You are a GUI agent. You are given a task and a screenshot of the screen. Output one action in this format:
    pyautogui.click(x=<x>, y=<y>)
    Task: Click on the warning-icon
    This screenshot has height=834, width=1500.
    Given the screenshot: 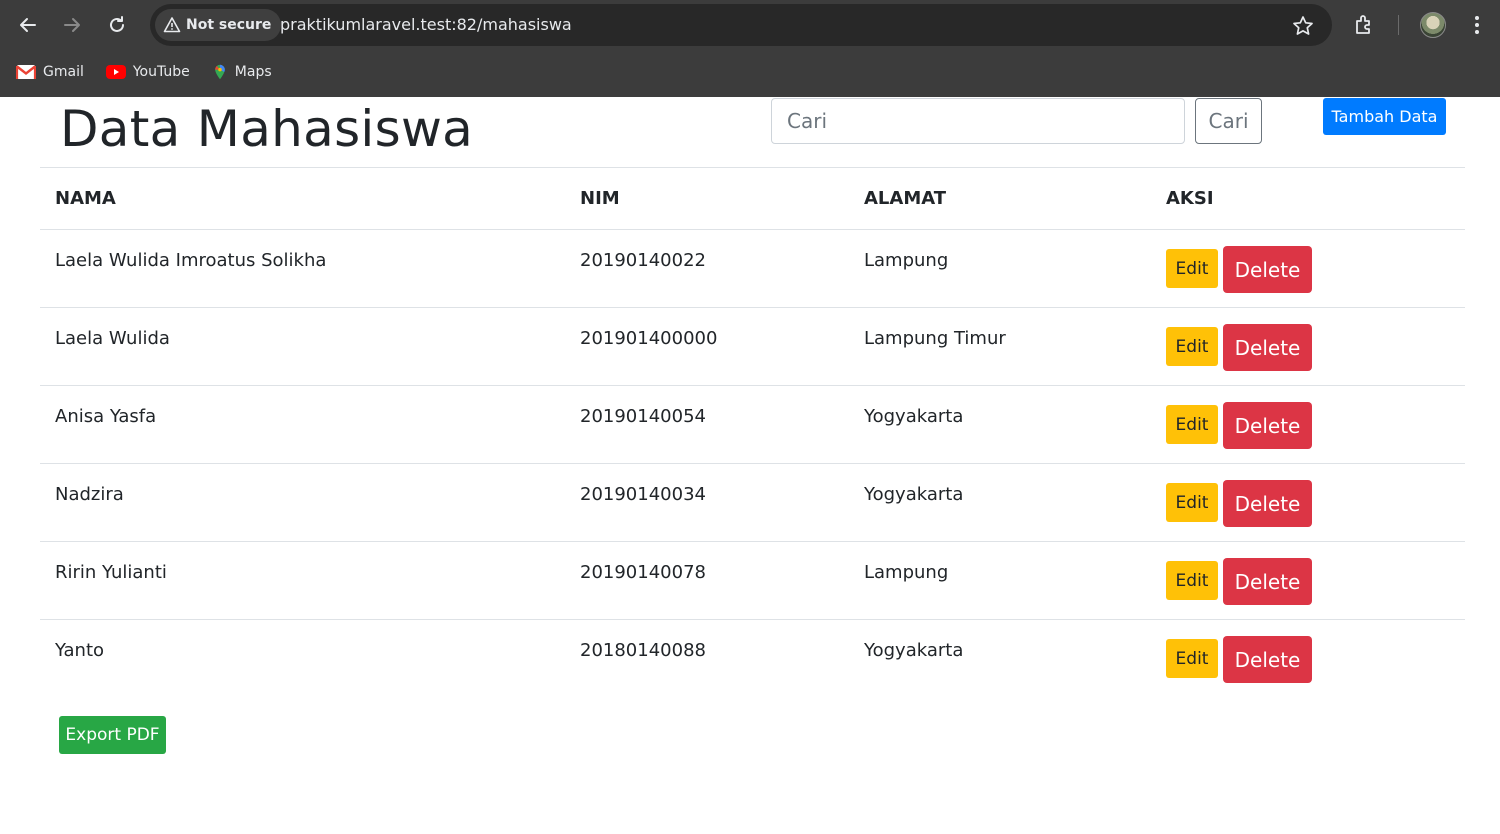 What is the action you would take?
    pyautogui.click(x=172, y=25)
    